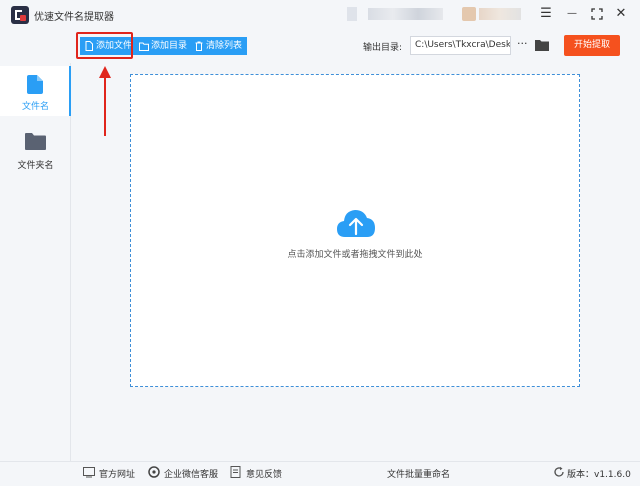 This screenshot has height=486, width=640. Describe the element at coordinates (104, 45) in the screenshot. I see `annotation-highlight-box` at that location.